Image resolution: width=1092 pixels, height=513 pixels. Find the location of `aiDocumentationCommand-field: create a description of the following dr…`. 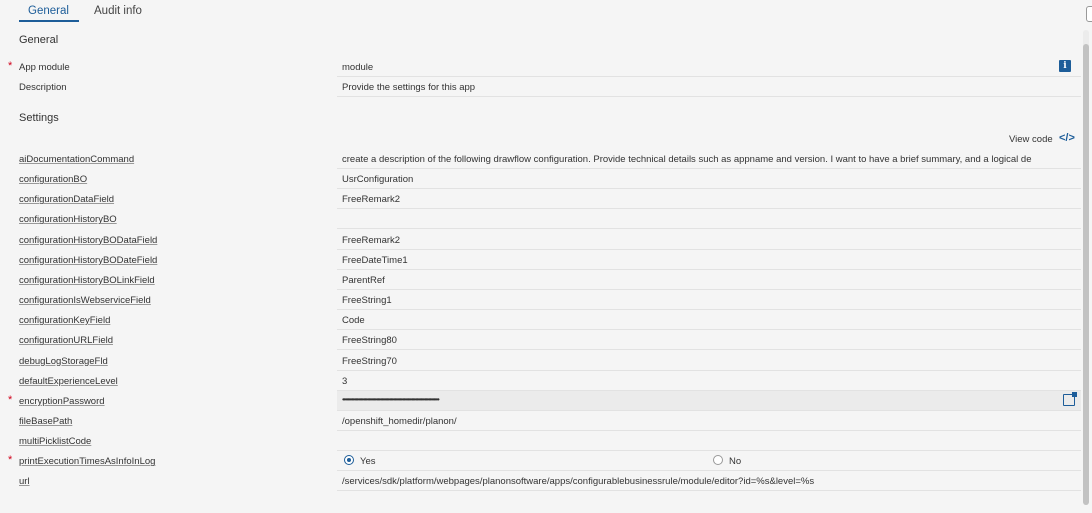

aiDocumentationCommand-field: create a description of the following dr… is located at coordinates (711, 159).